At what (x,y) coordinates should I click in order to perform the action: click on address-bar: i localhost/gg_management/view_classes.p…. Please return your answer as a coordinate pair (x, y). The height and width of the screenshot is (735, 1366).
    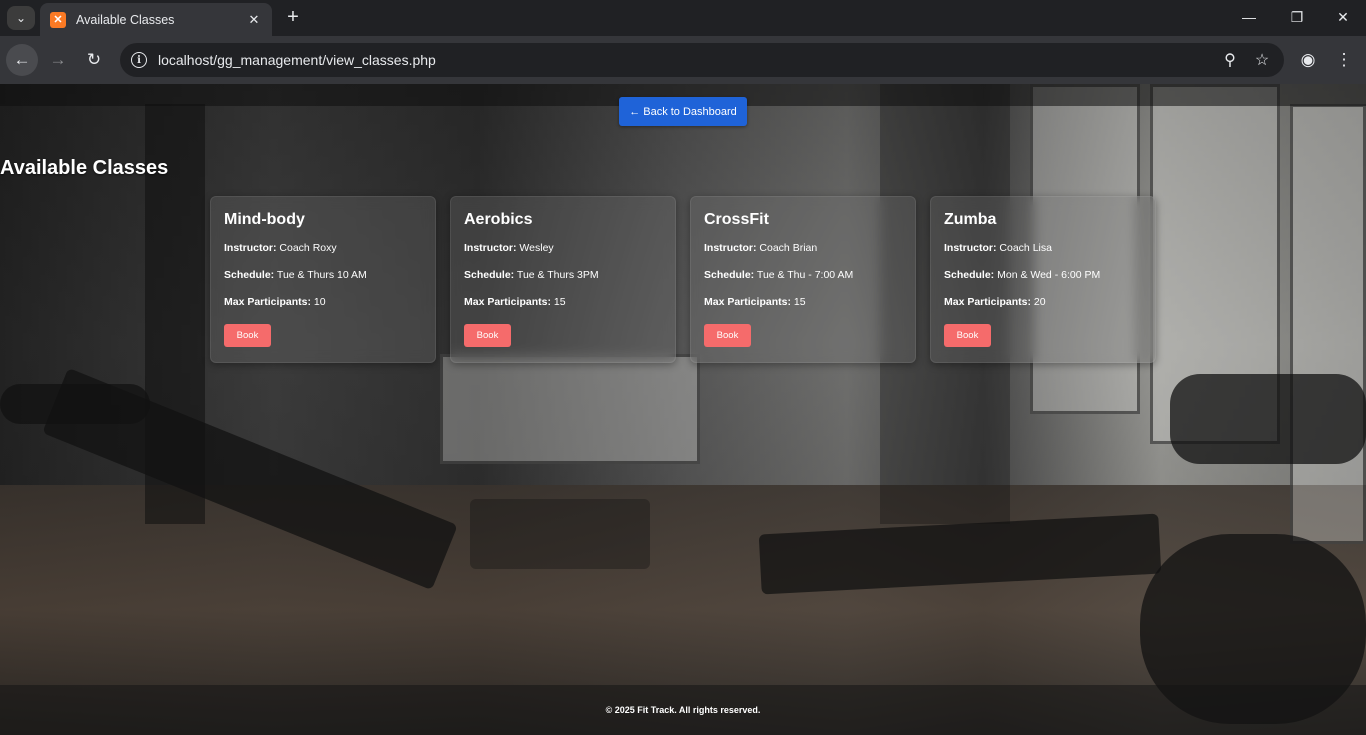
    Looking at the image, I should click on (702, 60).